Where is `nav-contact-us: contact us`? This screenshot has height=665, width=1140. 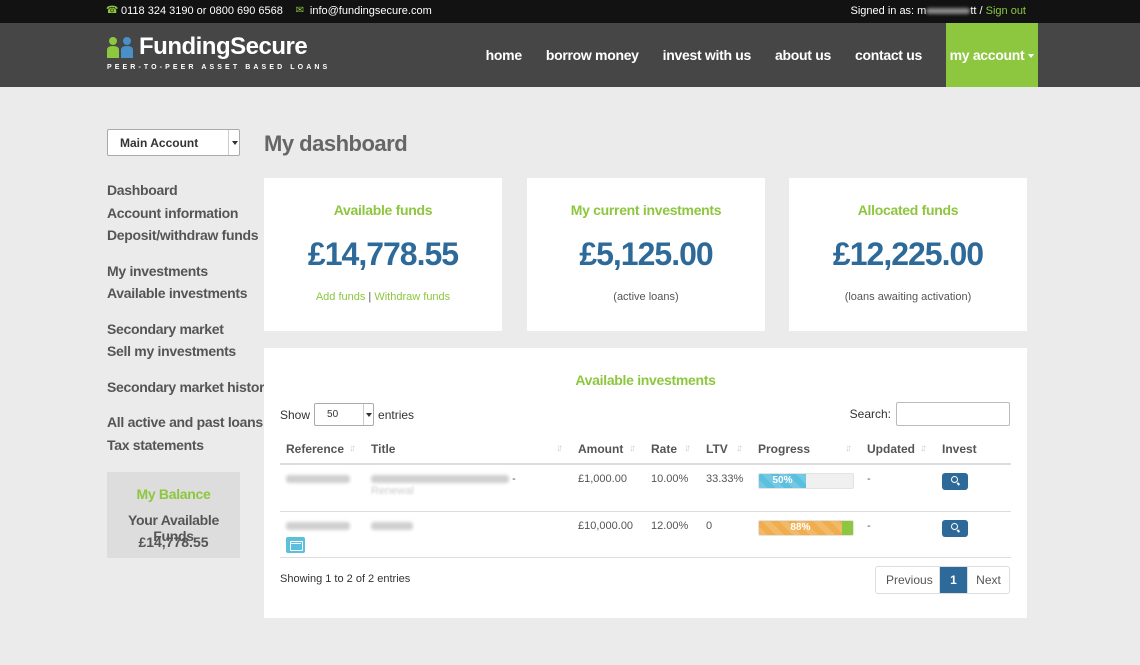
nav-contact-us: contact us is located at coordinates (888, 55).